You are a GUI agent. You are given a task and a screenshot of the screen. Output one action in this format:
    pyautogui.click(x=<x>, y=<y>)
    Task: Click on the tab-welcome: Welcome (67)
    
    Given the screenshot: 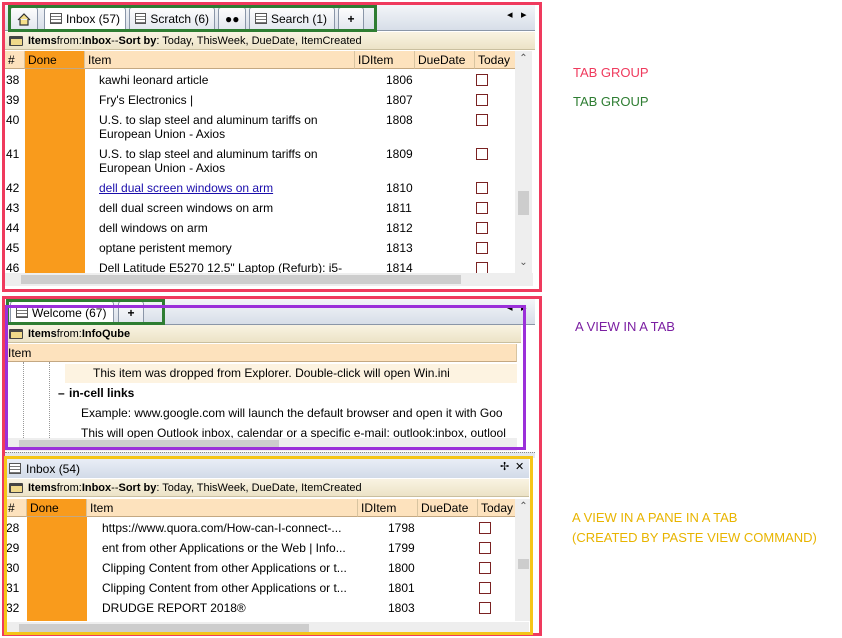 What is the action you would take?
    pyautogui.click(x=62, y=312)
    